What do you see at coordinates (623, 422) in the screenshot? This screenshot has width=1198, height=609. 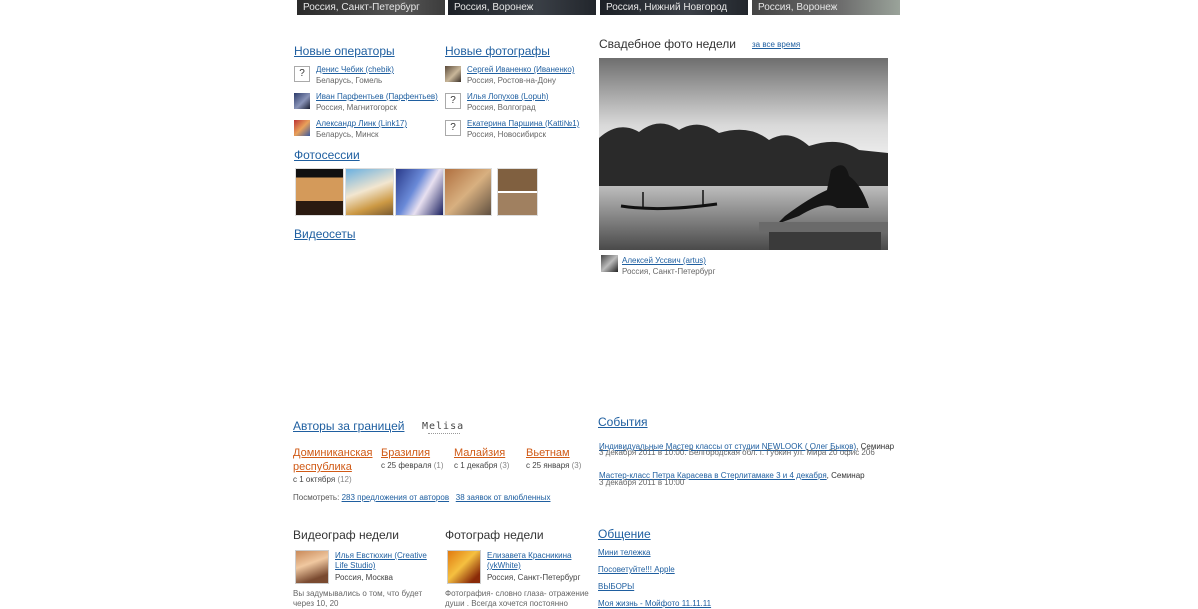 I see `events-title: События` at bounding box center [623, 422].